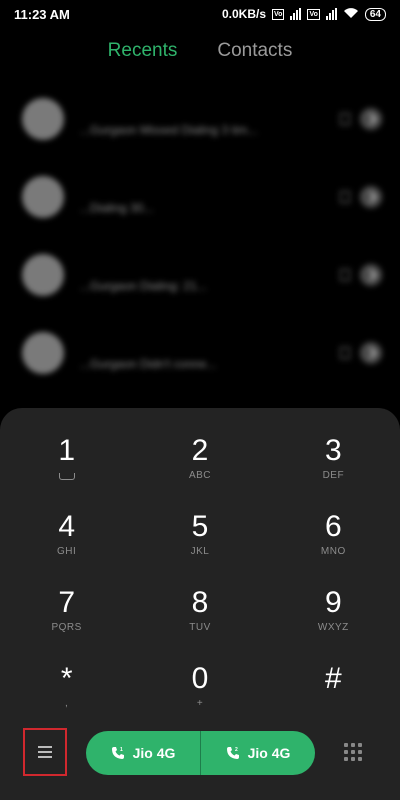 The image size is (400, 800). I want to click on key-digit: 4, so click(66, 526).